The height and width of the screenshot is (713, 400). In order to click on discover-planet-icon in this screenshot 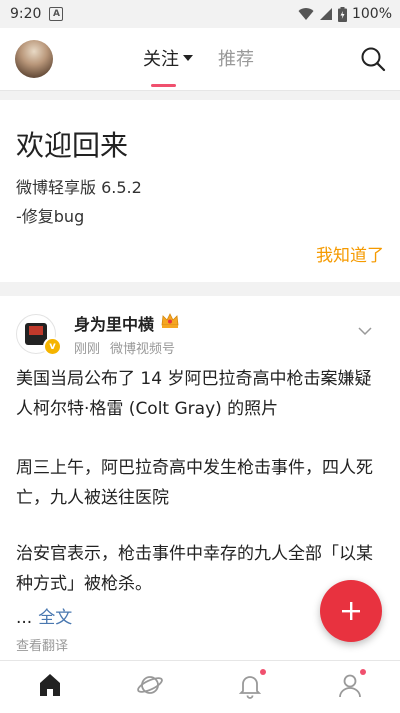, I will do `click(150, 685)`.